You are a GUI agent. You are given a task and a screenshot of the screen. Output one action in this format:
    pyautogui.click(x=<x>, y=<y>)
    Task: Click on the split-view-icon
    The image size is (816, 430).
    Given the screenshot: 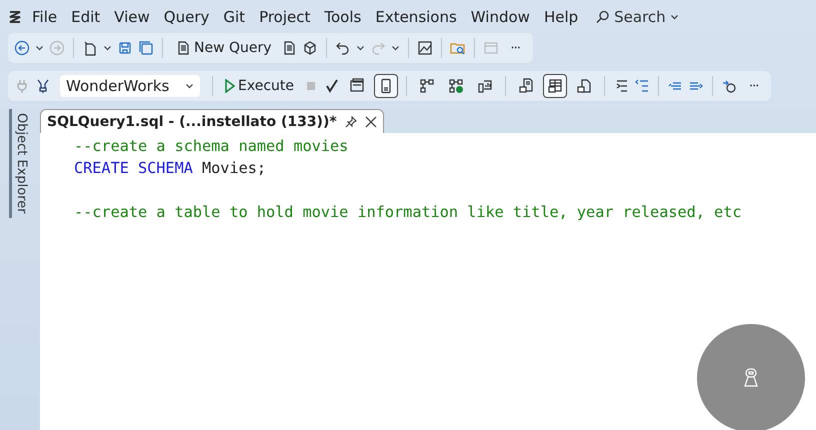 What is the action you would take?
    pyautogui.click(x=357, y=86)
    